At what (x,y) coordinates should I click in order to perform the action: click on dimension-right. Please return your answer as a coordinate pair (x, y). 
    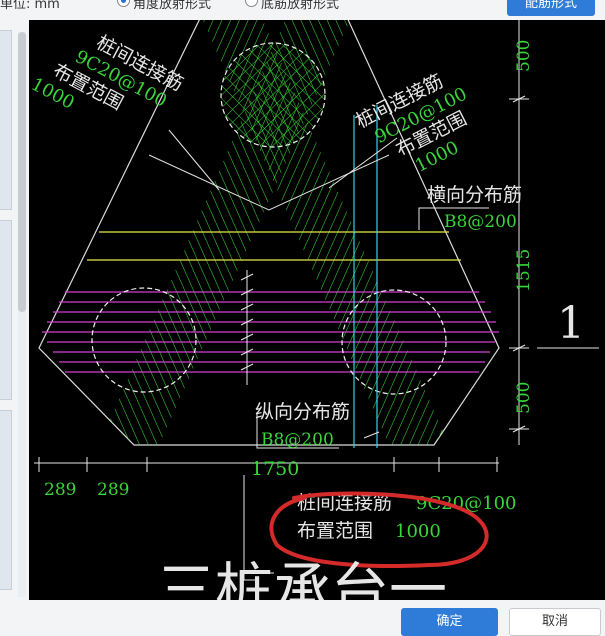
    Looking at the image, I should click on (554, 232).